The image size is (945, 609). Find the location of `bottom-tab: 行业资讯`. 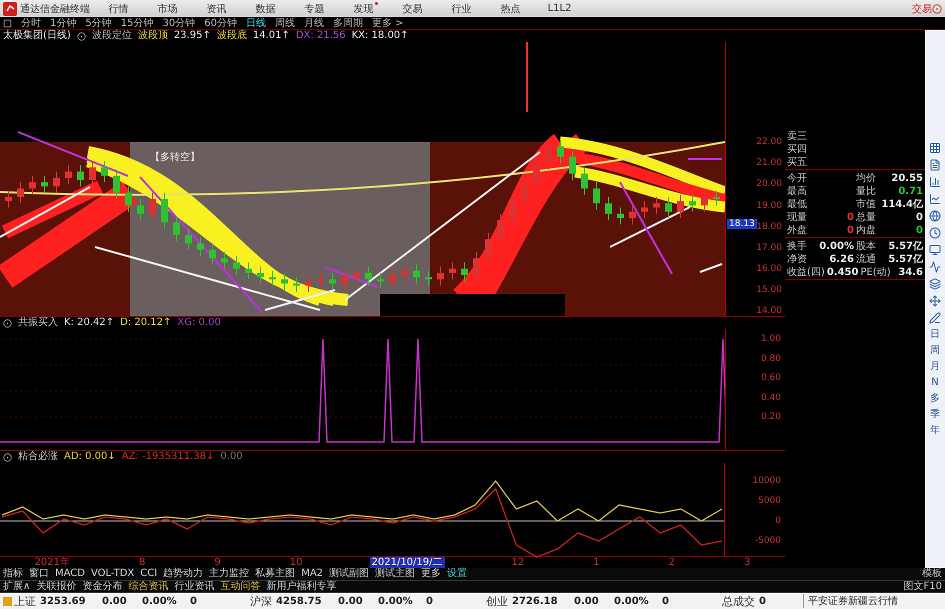

bottom-tab: 行业资讯 is located at coordinates (194, 586).